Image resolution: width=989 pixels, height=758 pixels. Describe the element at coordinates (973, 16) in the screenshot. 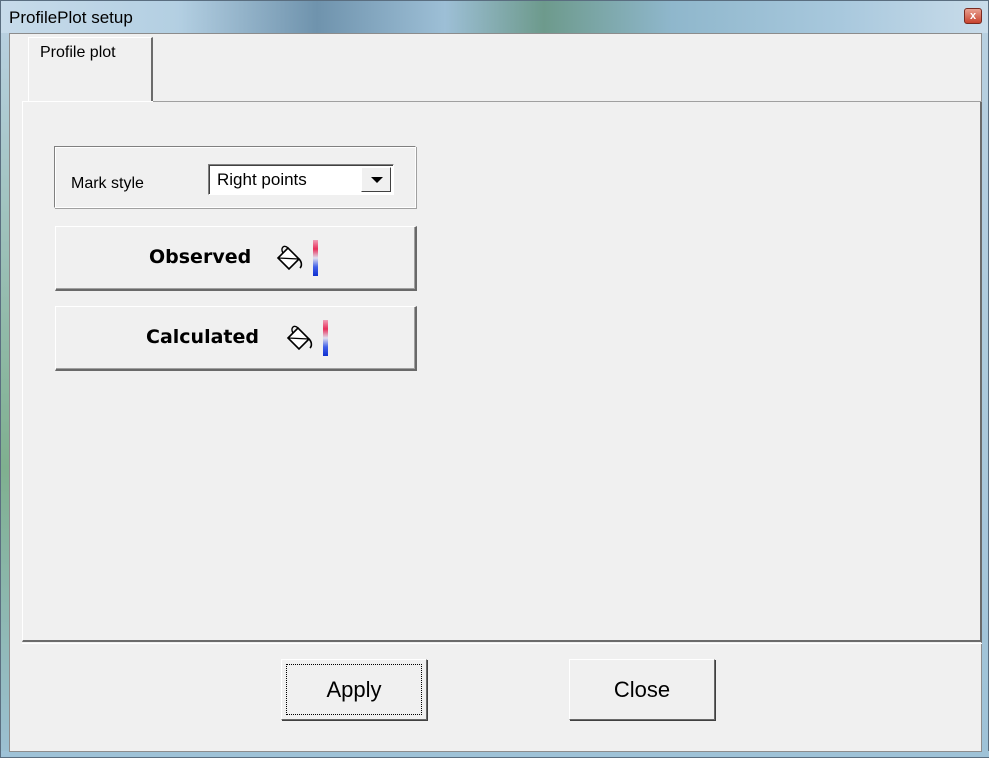

I see `window-close-button: x` at that location.